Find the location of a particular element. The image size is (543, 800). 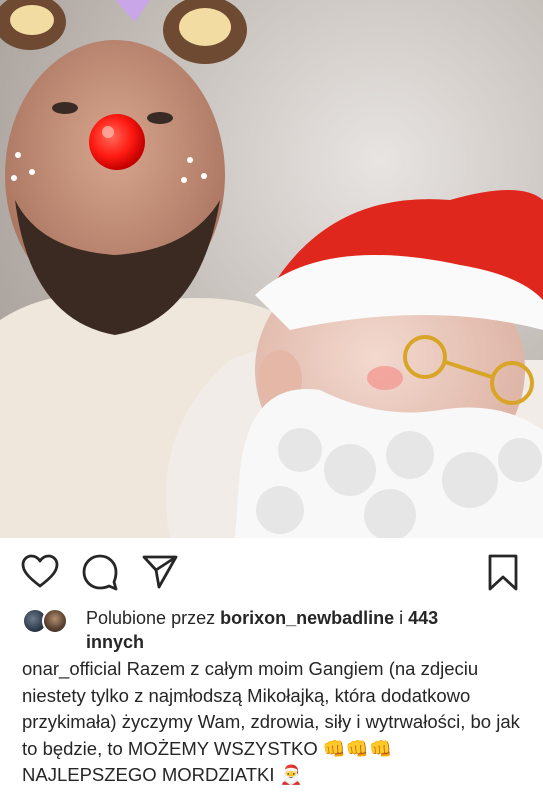

paper-plane-icon-glyph is located at coordinates (160, 572).